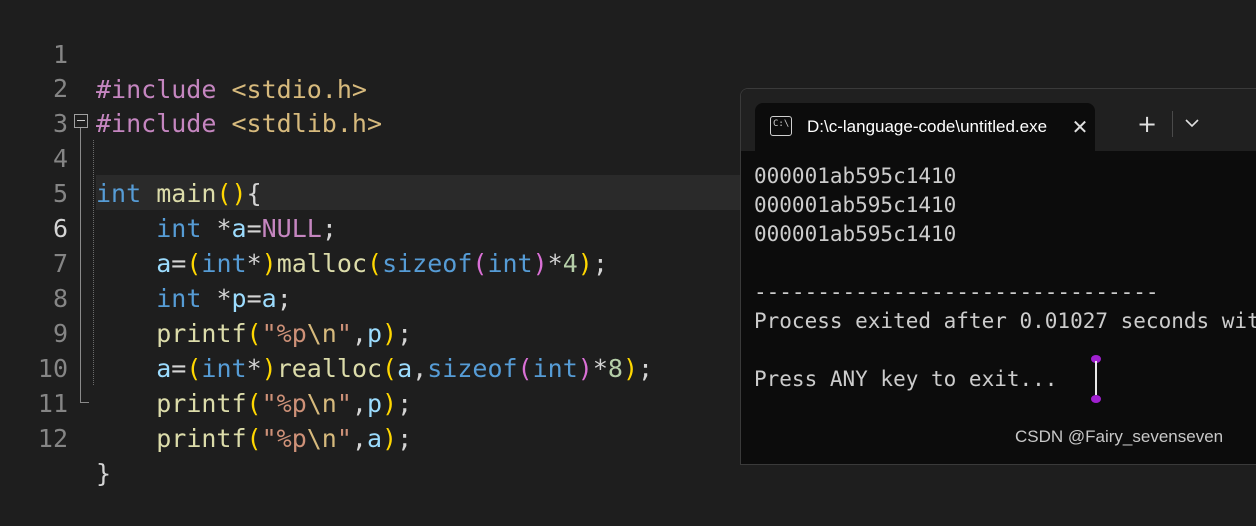 This screenshot has width=1256, height=526. What do you see at coordinates (1192, 124) in the screenshot?
I see `chevron-down-icon` at bounding box center [1192, 124].